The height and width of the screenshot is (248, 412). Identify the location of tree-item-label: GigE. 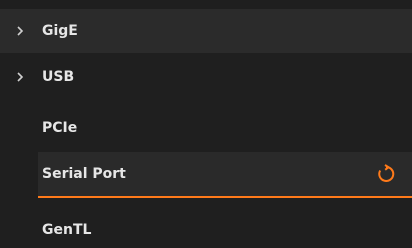
(60, 31).